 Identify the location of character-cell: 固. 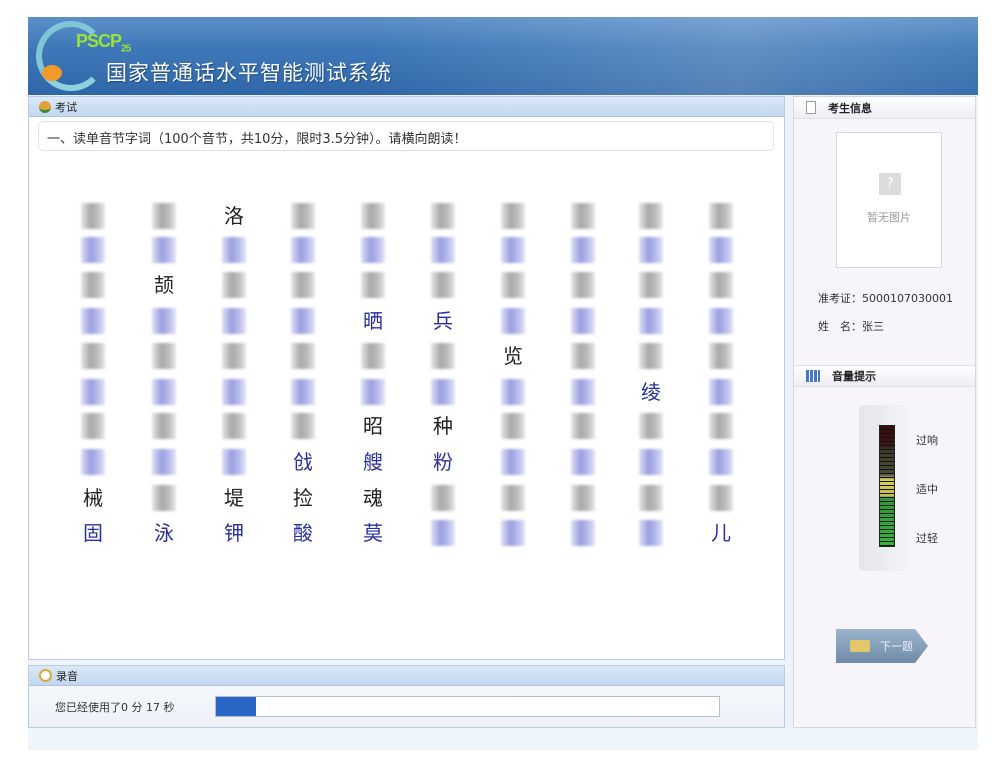
(93, 533).